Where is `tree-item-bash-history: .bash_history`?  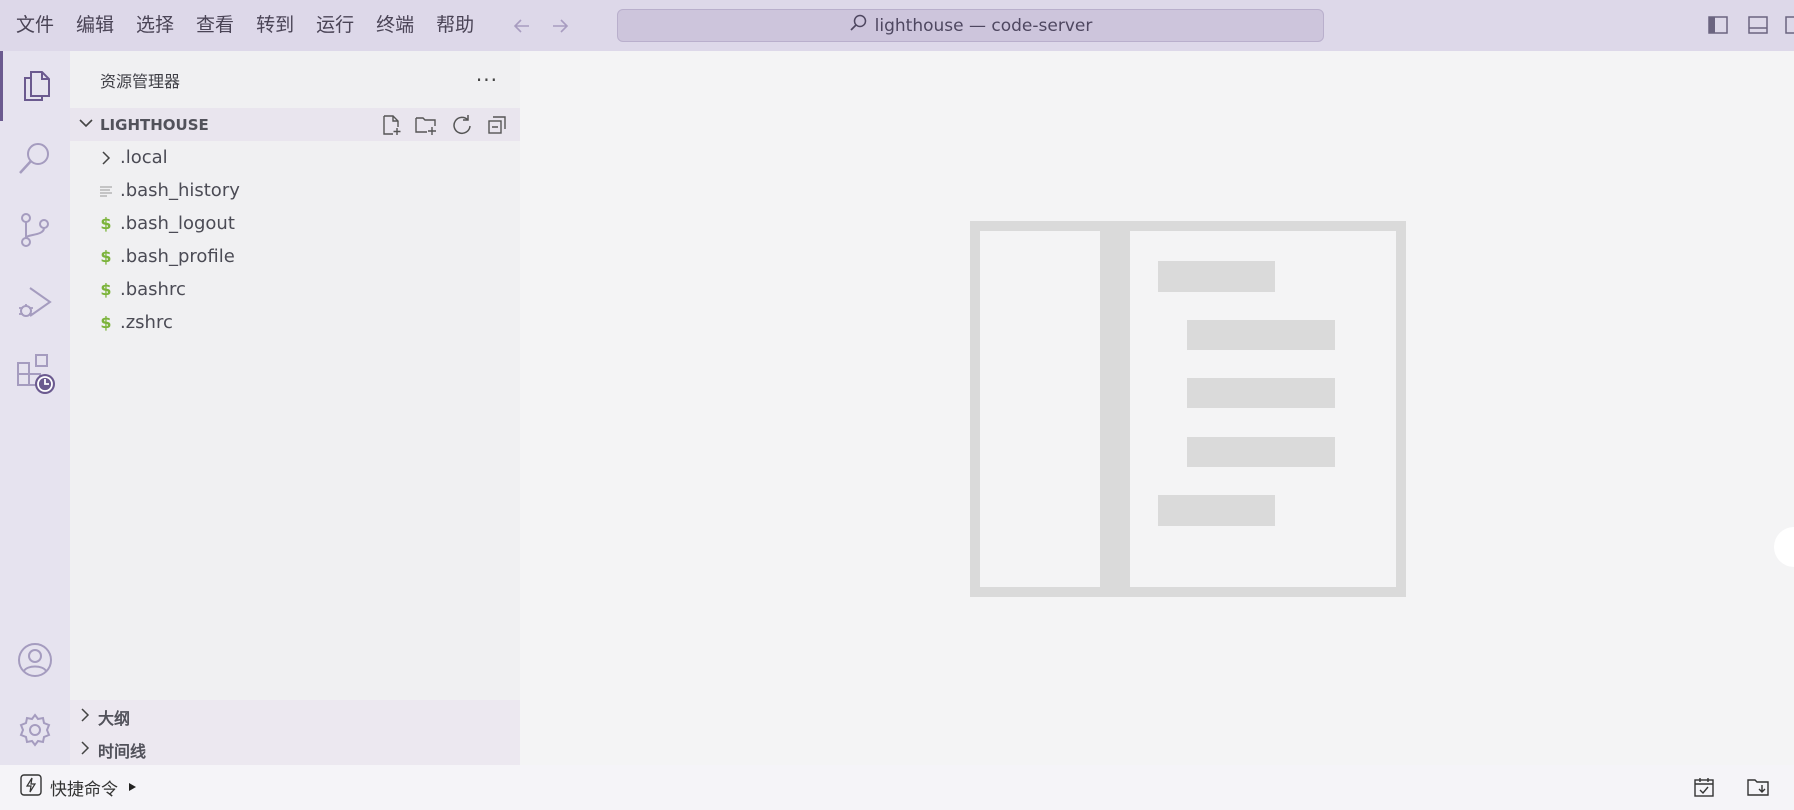 tree-item-bash-history: .bash_history is located at coordinates (295, 190).